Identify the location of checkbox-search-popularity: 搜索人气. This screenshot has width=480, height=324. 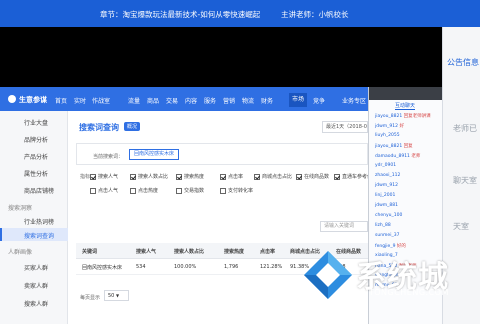
(104, 176).